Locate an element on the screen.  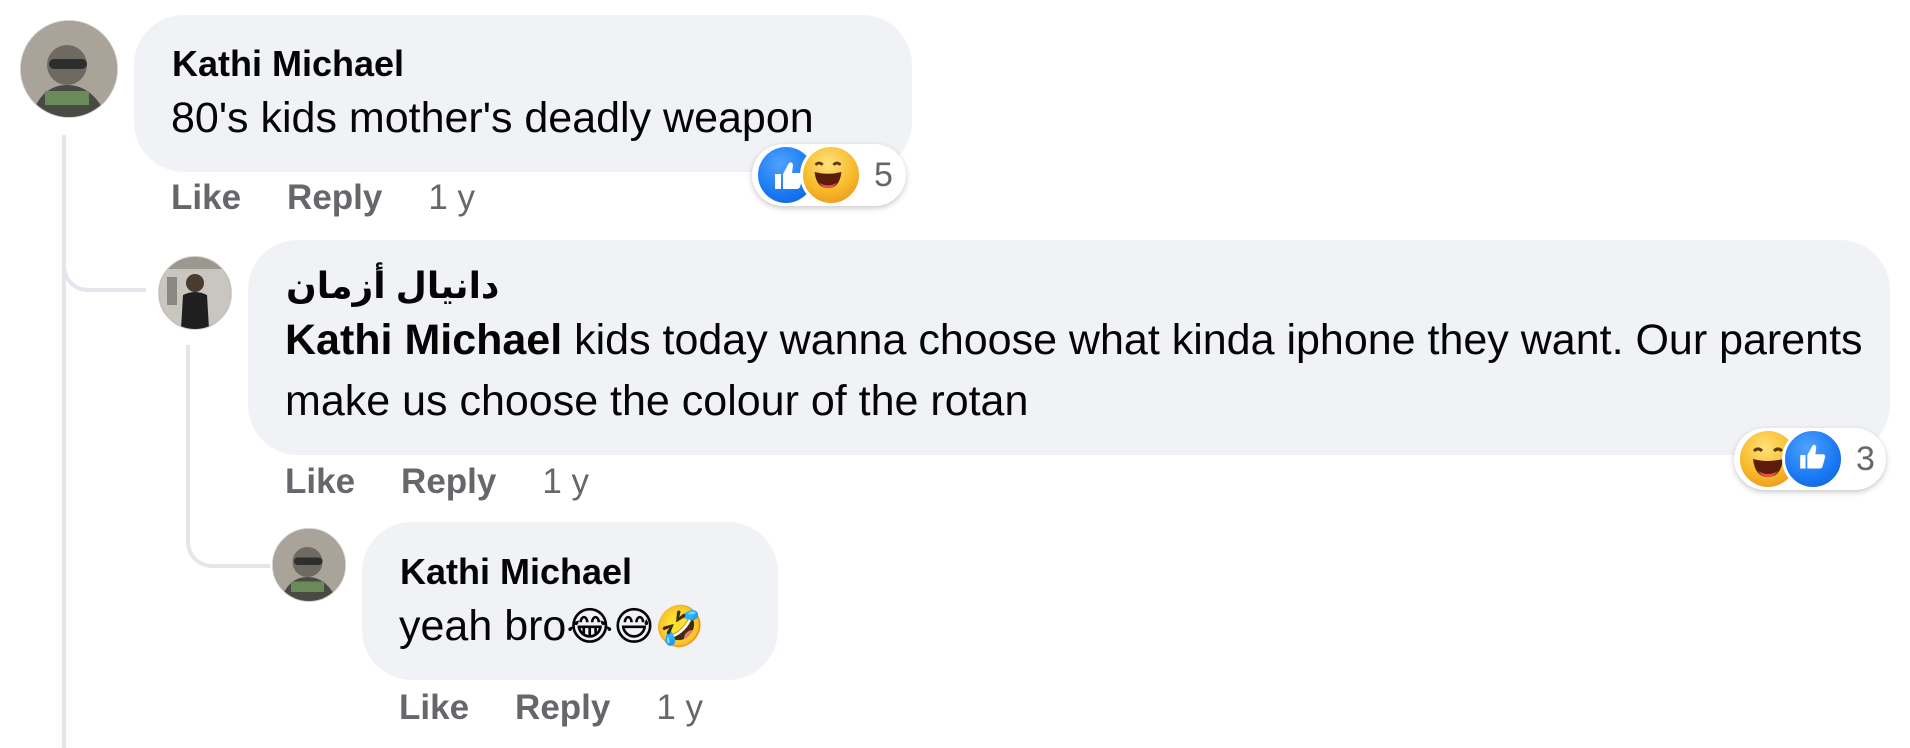
thread-line-main is located at coordinates (64, 441).